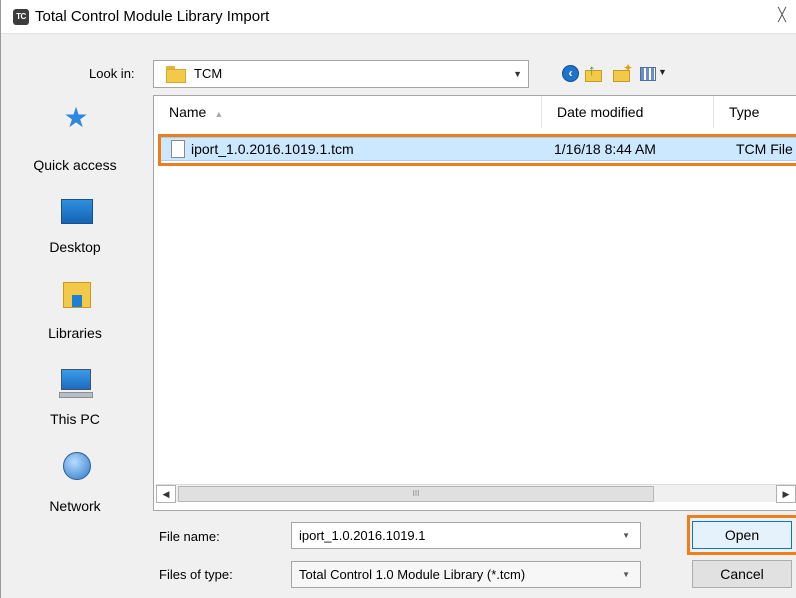 The image size is (796, 598). What do you see at coordinates (341, 74) in the screenshot?
I see `lookin-dropdown: TCM ▼` at bounding box center [341, 74].